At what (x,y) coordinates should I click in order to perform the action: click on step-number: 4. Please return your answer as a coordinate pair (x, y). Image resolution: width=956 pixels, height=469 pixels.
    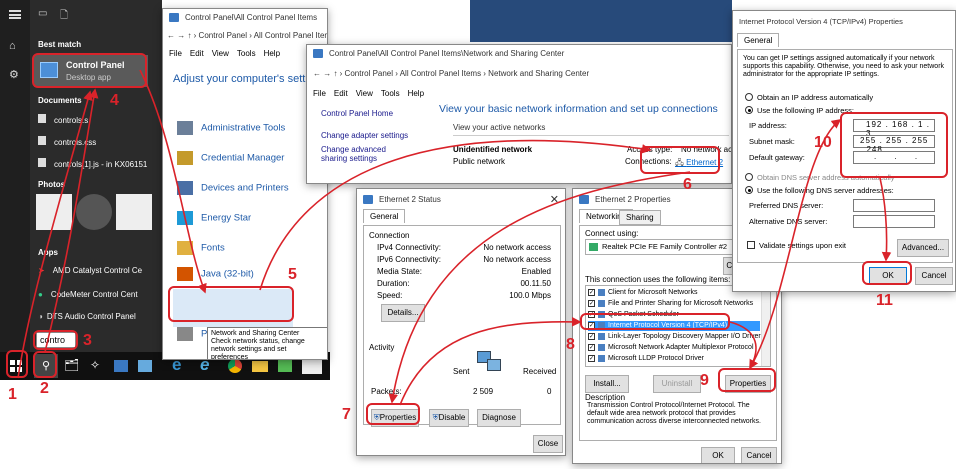
    Looking at the image, I should click on (114, 100).